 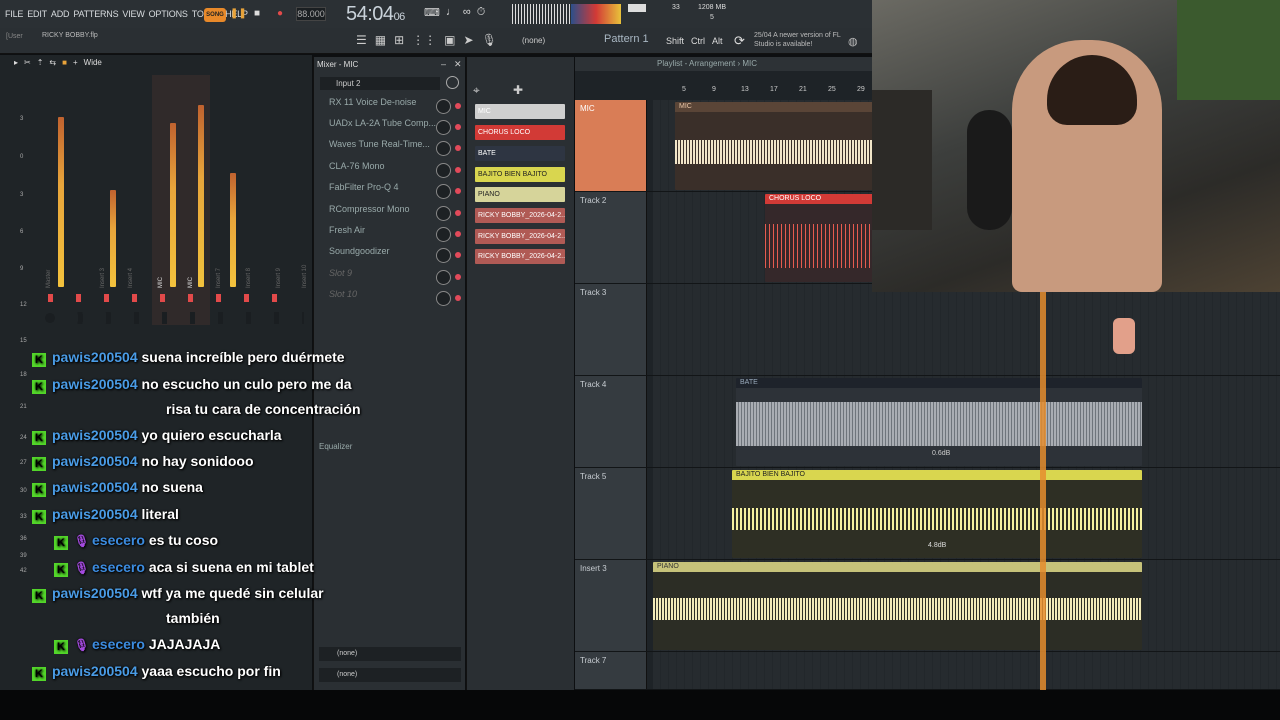 I want to click on effect-slot-5: FabFilter Pro-Q 4, so click(x=392, y=192).